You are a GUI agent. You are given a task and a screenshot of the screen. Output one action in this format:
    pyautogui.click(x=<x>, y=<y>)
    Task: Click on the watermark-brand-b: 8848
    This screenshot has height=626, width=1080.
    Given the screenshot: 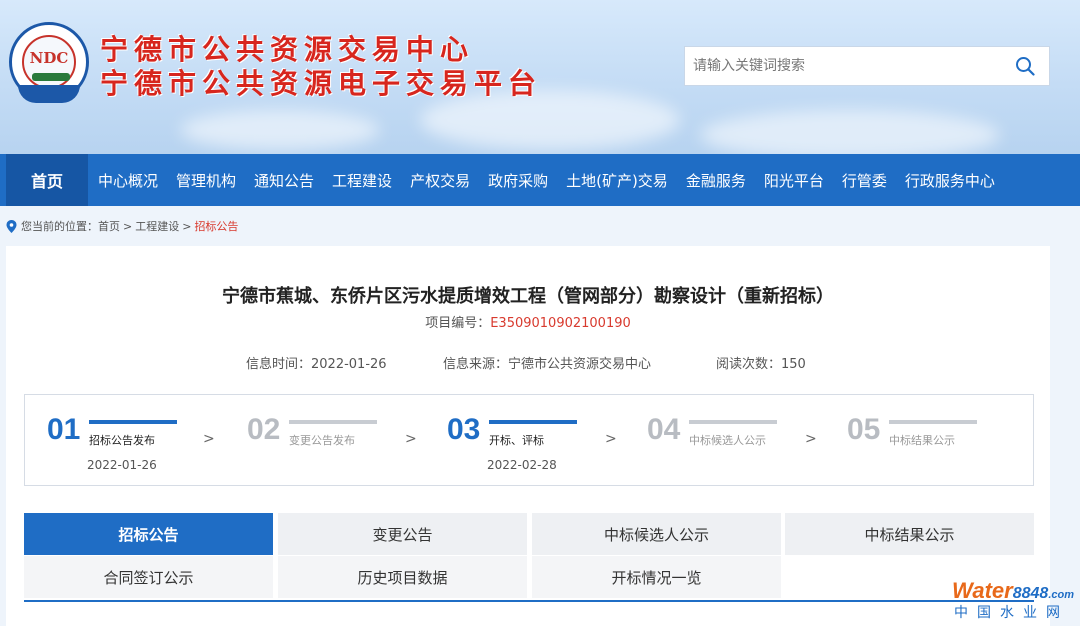 What is the action you would take?
    pyautogui.click(x=1030, y=593)
    